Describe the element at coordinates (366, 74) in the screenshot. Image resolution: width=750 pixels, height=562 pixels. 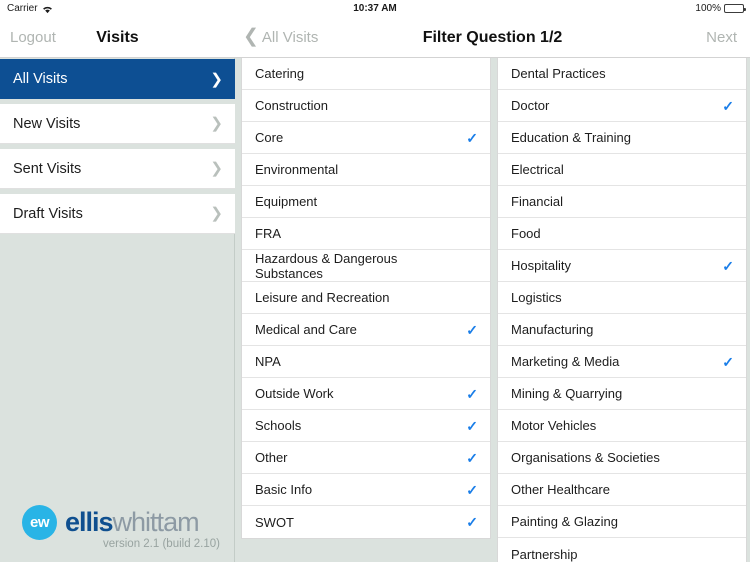
I see `list-item: Catering✓` at that location.